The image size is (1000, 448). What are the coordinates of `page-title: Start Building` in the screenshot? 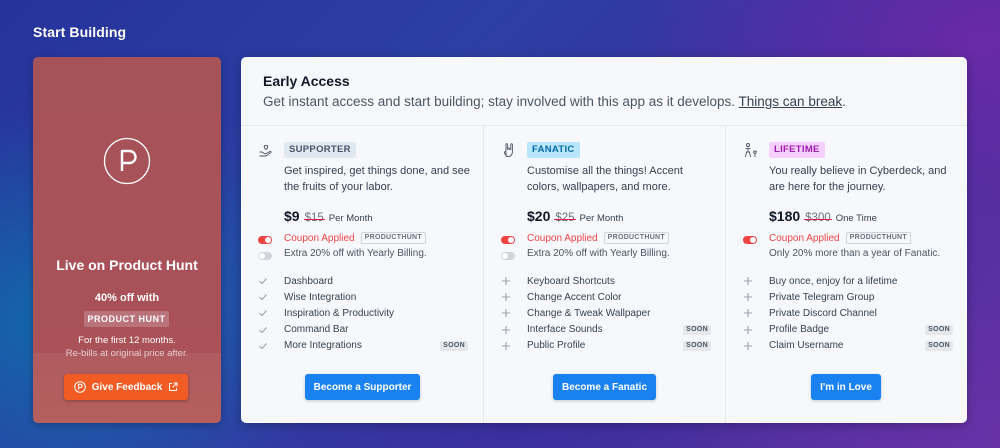 It's located at (80, 32).